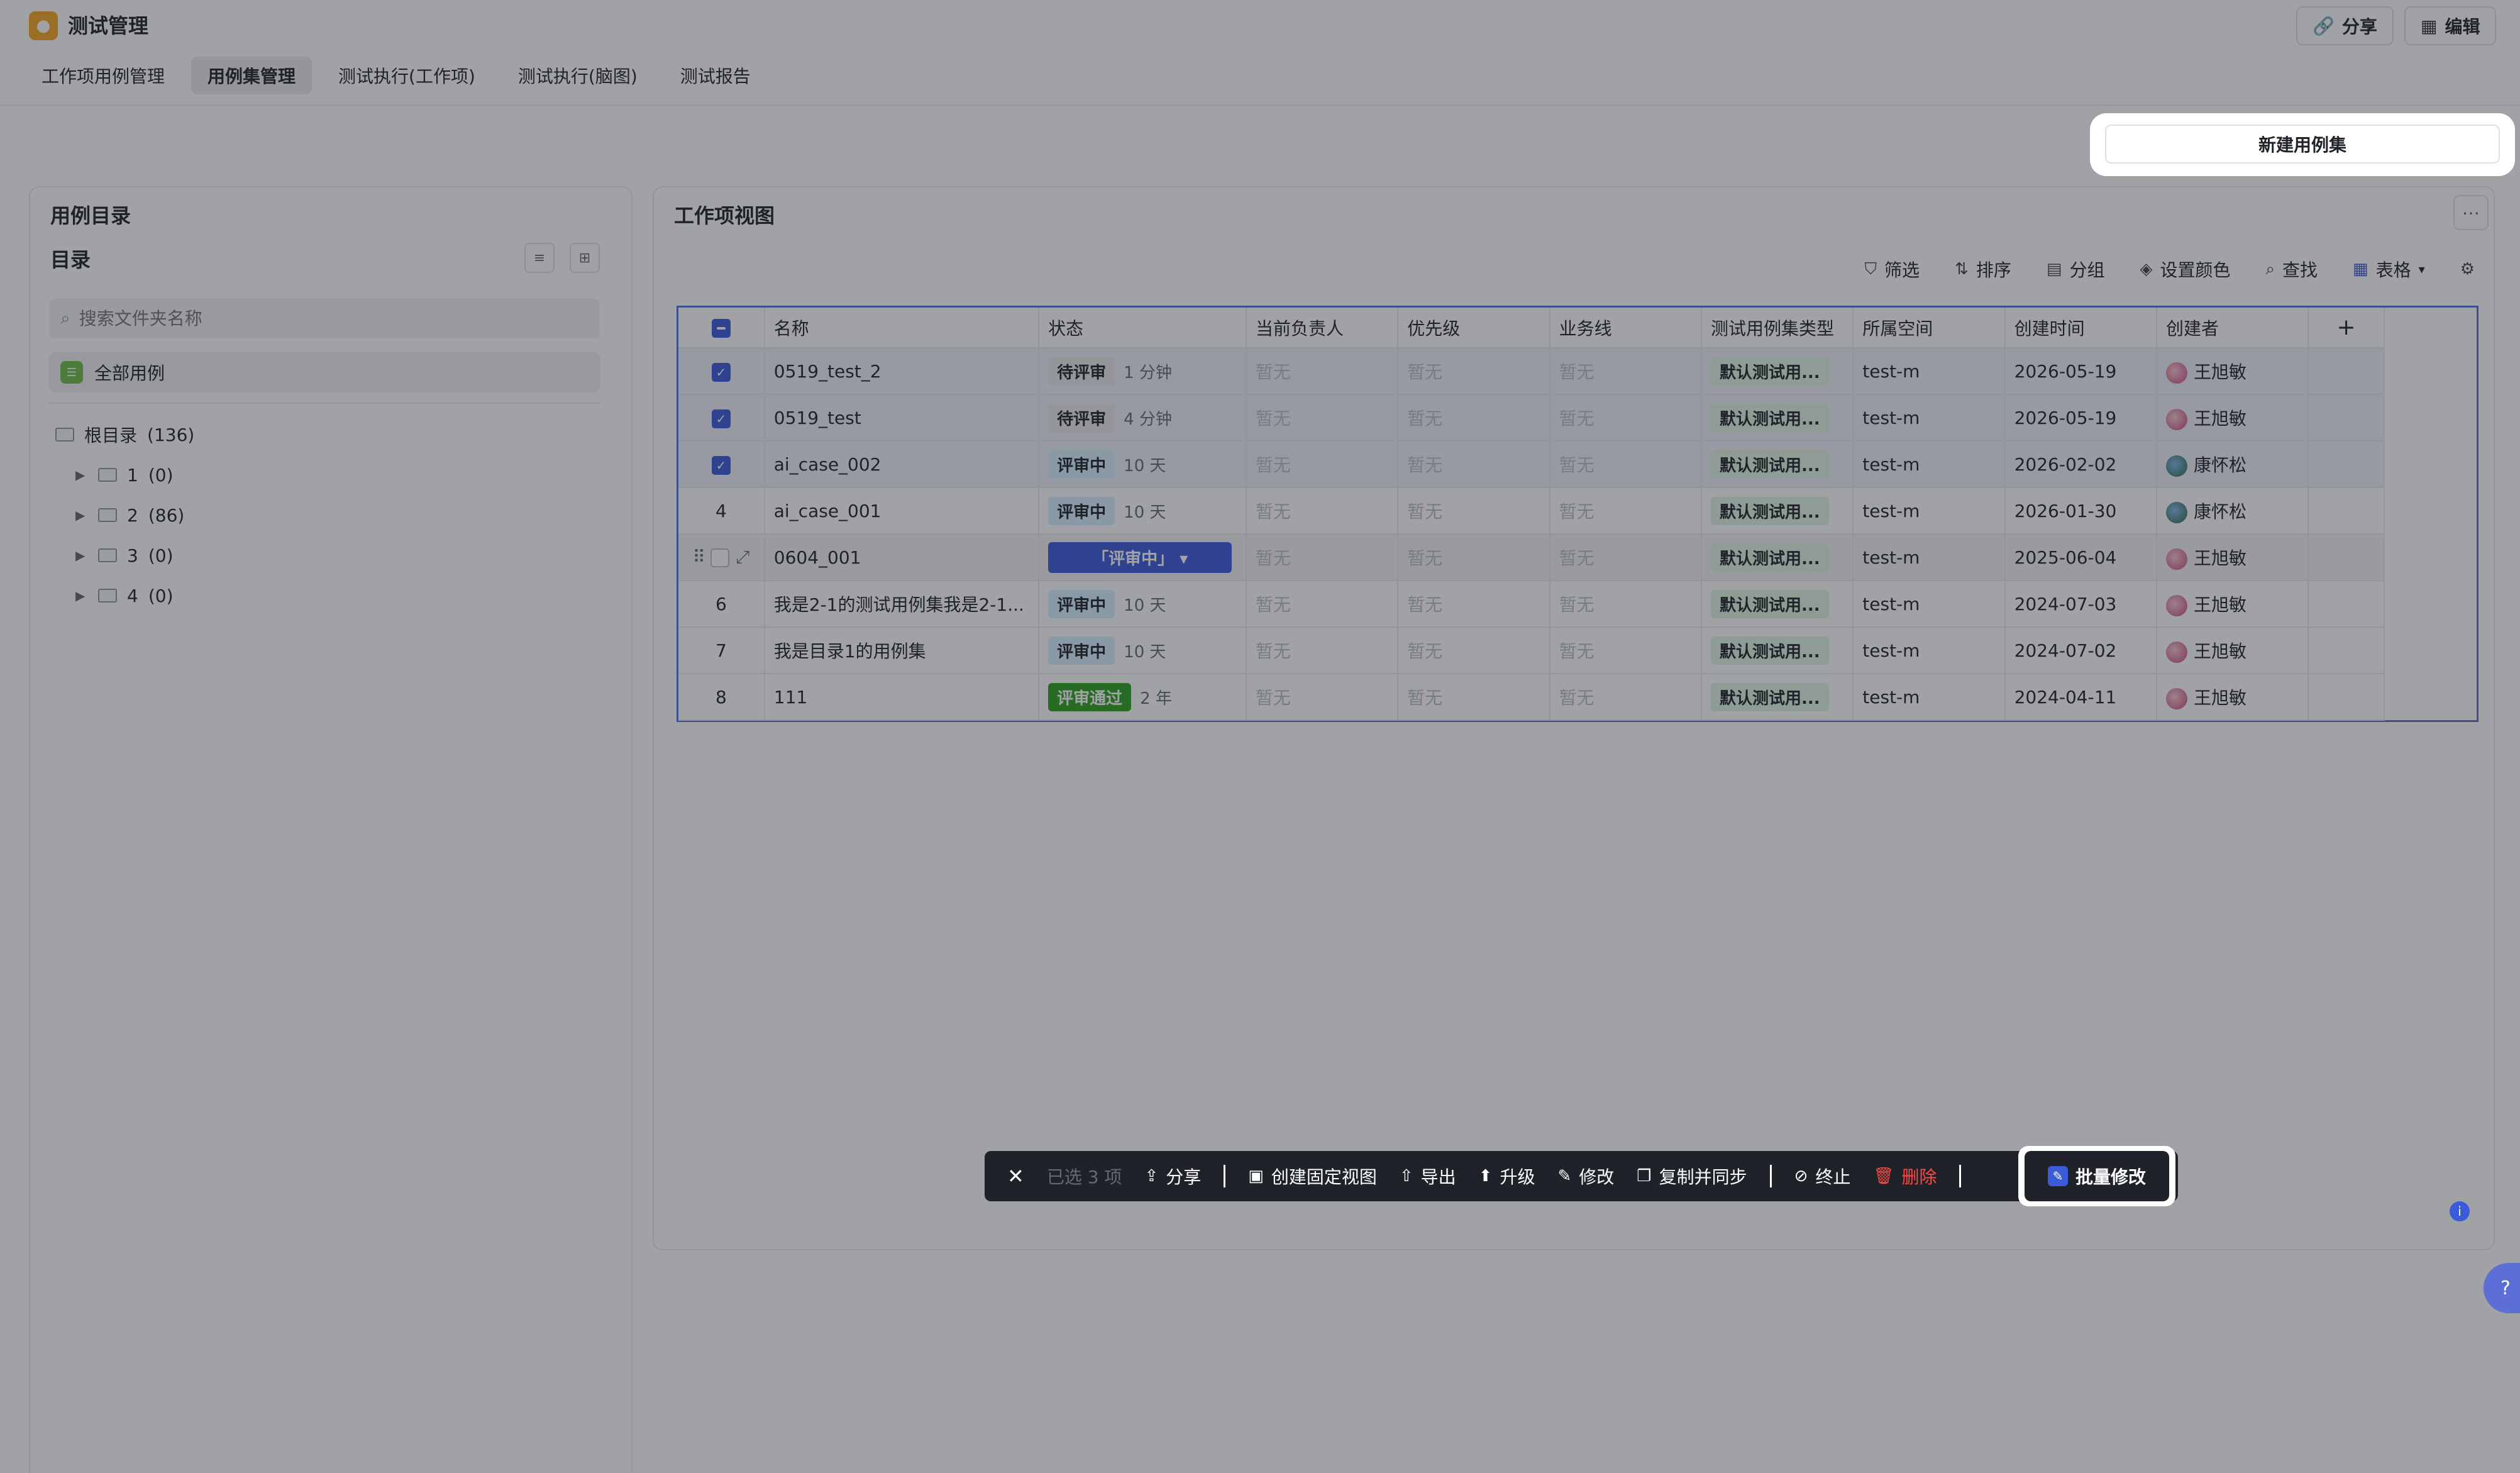  Describe the element at coordinates (1184, 1177) in the screenshot. I see `share-action-label: 分享` at that location.